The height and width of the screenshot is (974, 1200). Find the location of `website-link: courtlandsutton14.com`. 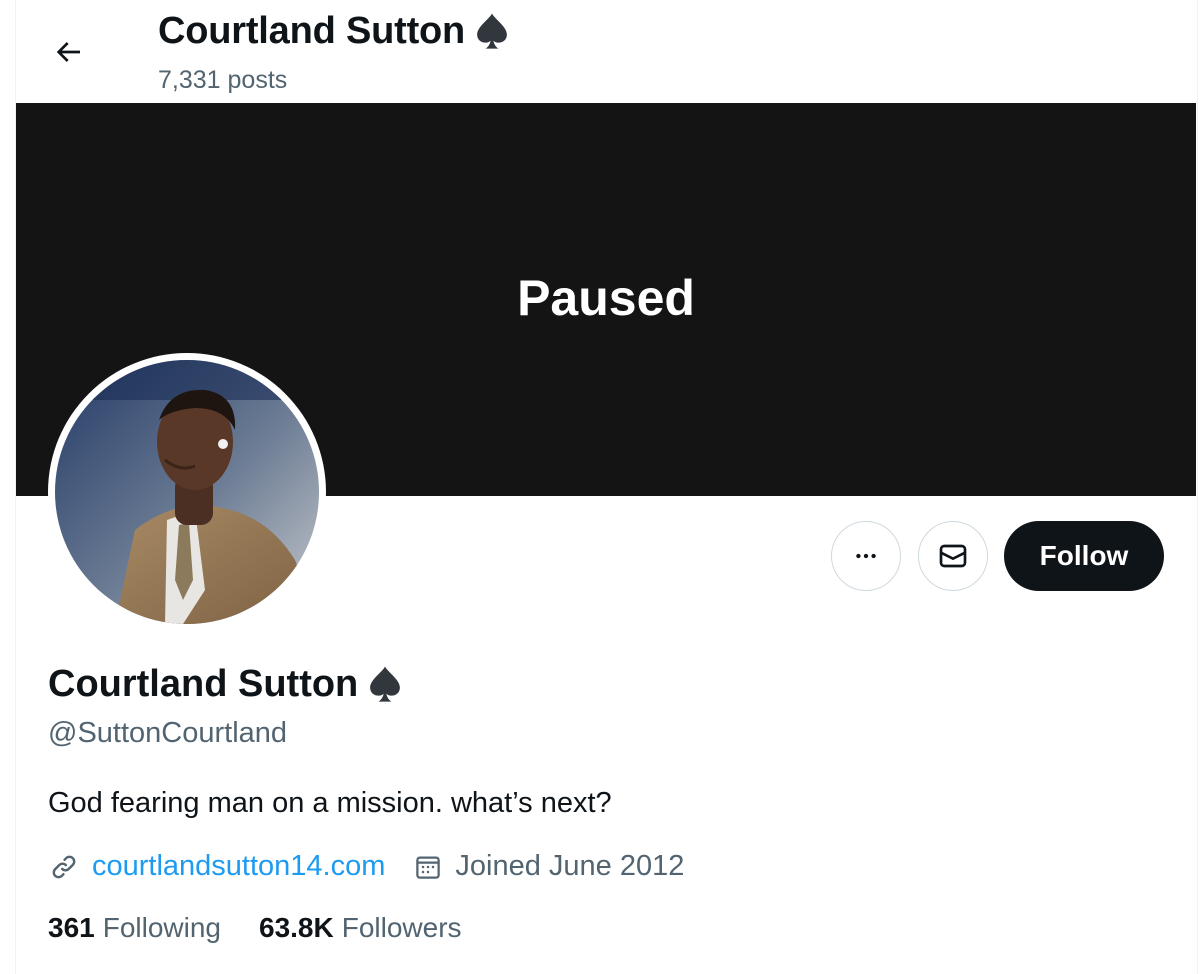

website-link: courtlandsutton14.com is located at coordinates (238, 866).